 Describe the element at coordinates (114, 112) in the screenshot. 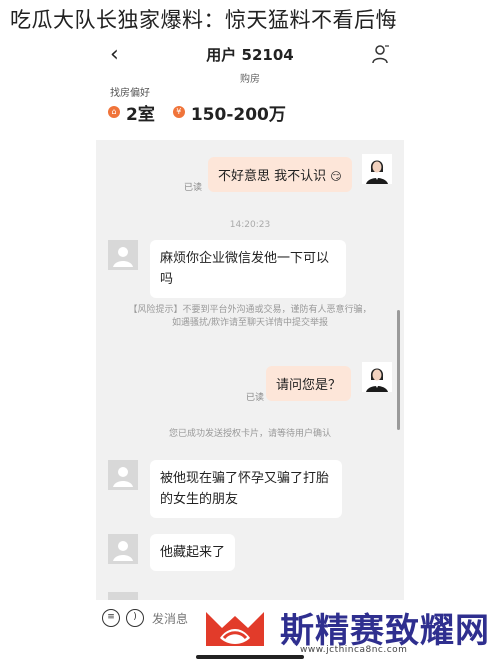

I see `house-icon: ⌂` at that location.